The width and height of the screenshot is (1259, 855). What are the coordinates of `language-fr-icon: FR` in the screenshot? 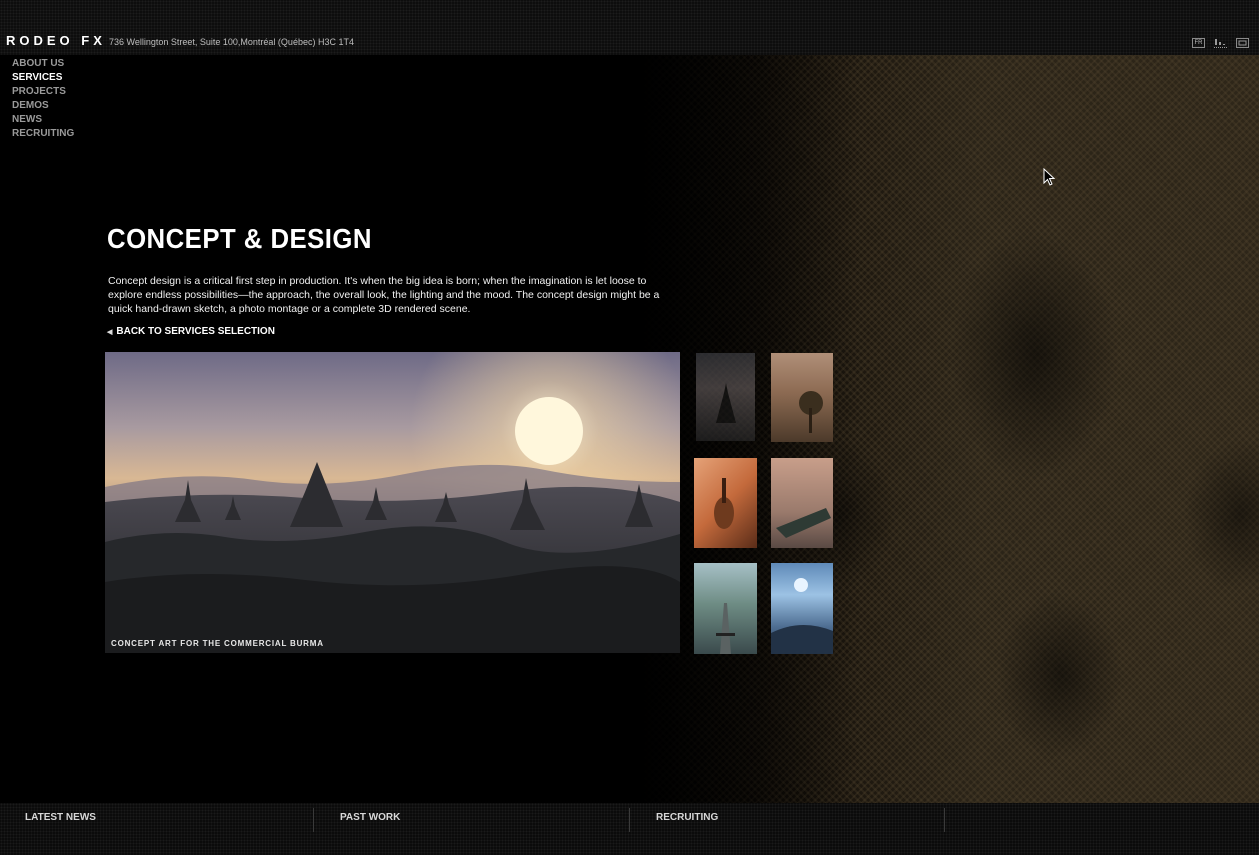 It's located at (1198, 43).